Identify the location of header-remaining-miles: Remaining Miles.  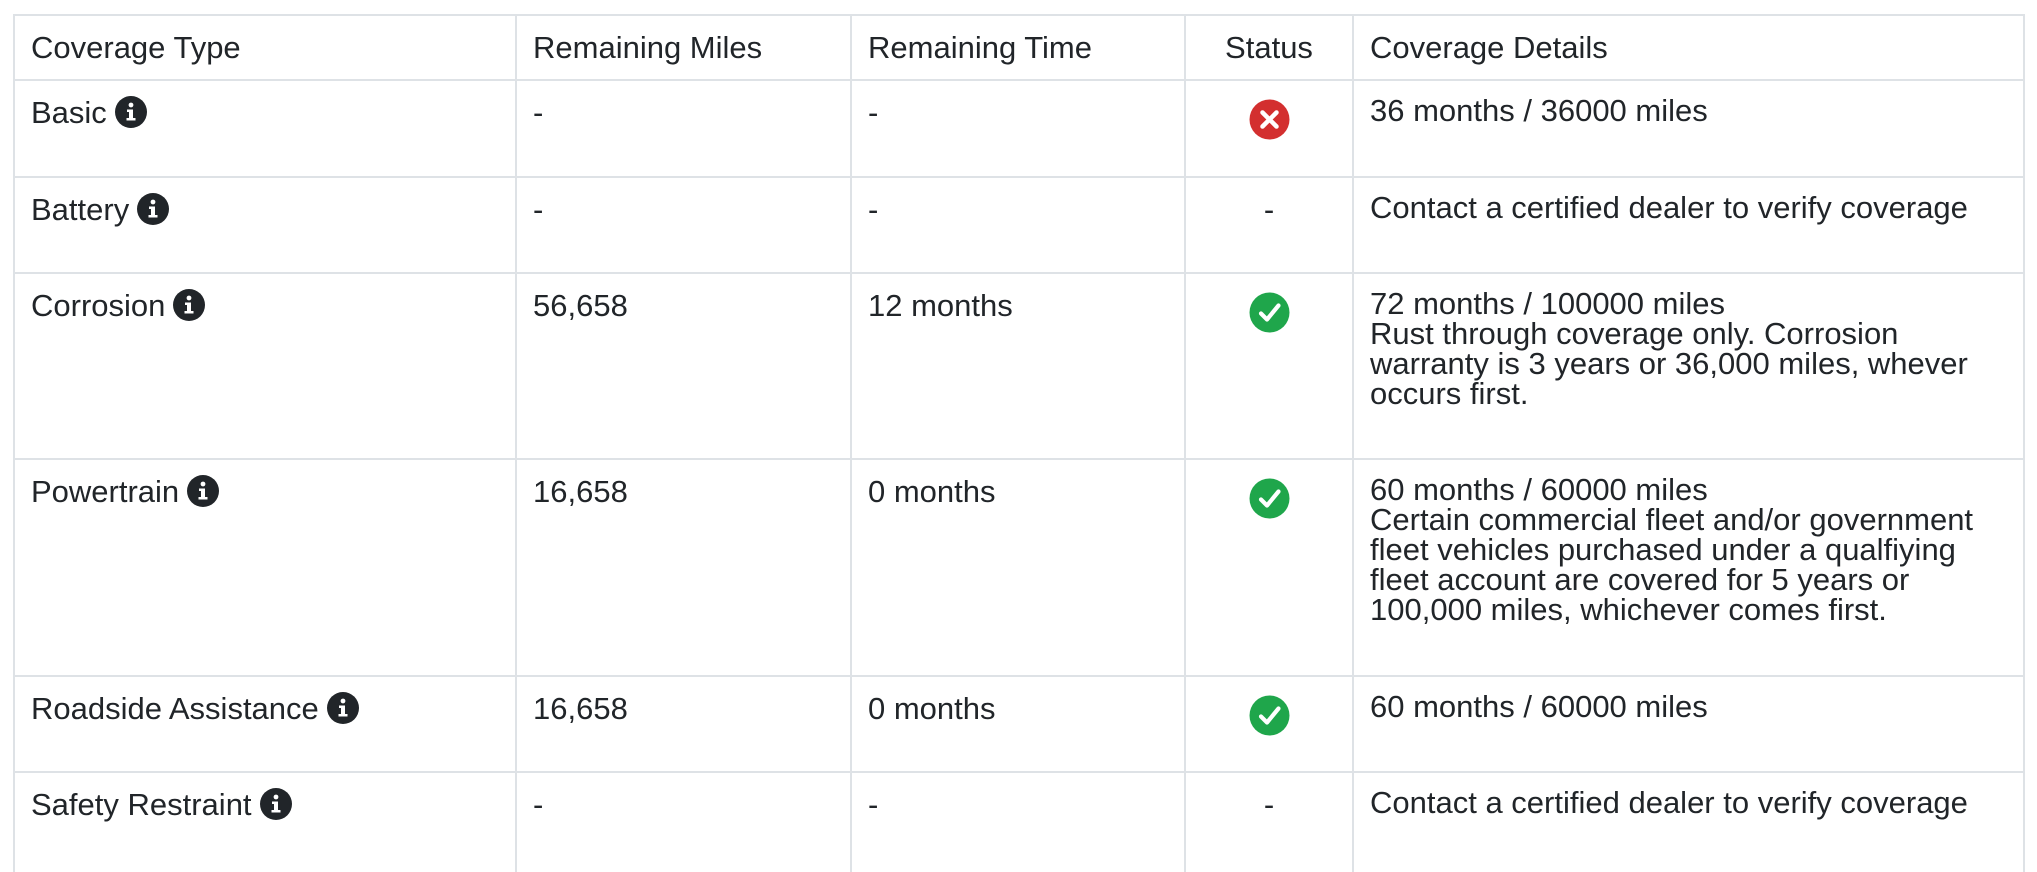
(683, 47).